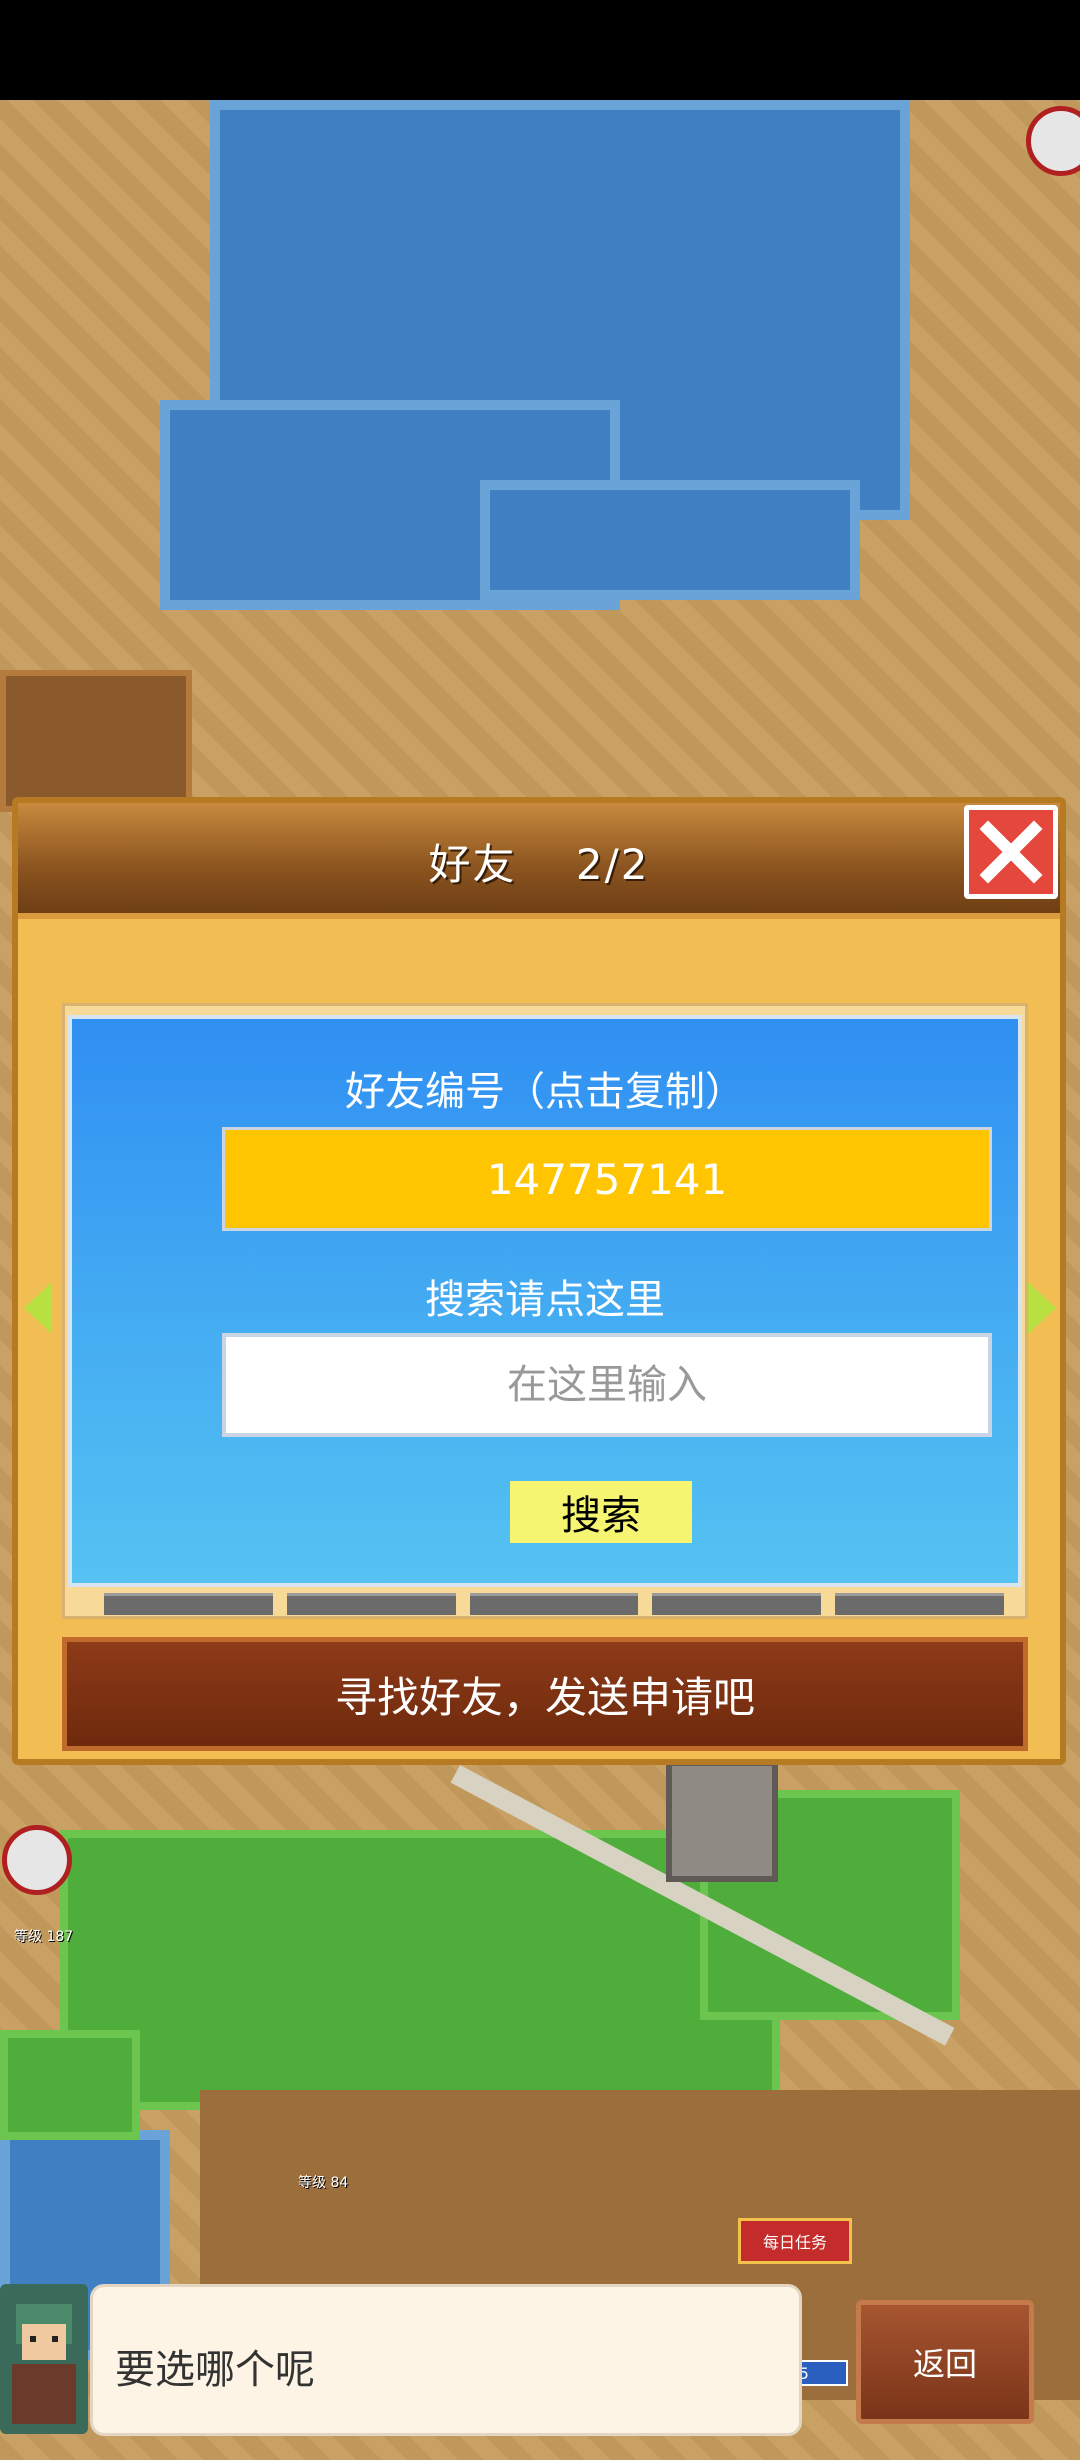 This screenshot has width=1080, height=2460. What do you see at coordinates (607, 1385) in the screenshot?
I see `search-input` at bounding box center [607, 1385].